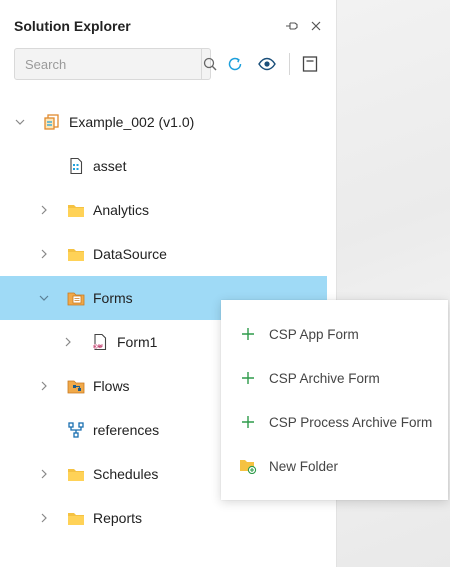  Describe the element at coordinates (130, 254) in the screenshot. I see `tree-item-label: DataSource` at that location.